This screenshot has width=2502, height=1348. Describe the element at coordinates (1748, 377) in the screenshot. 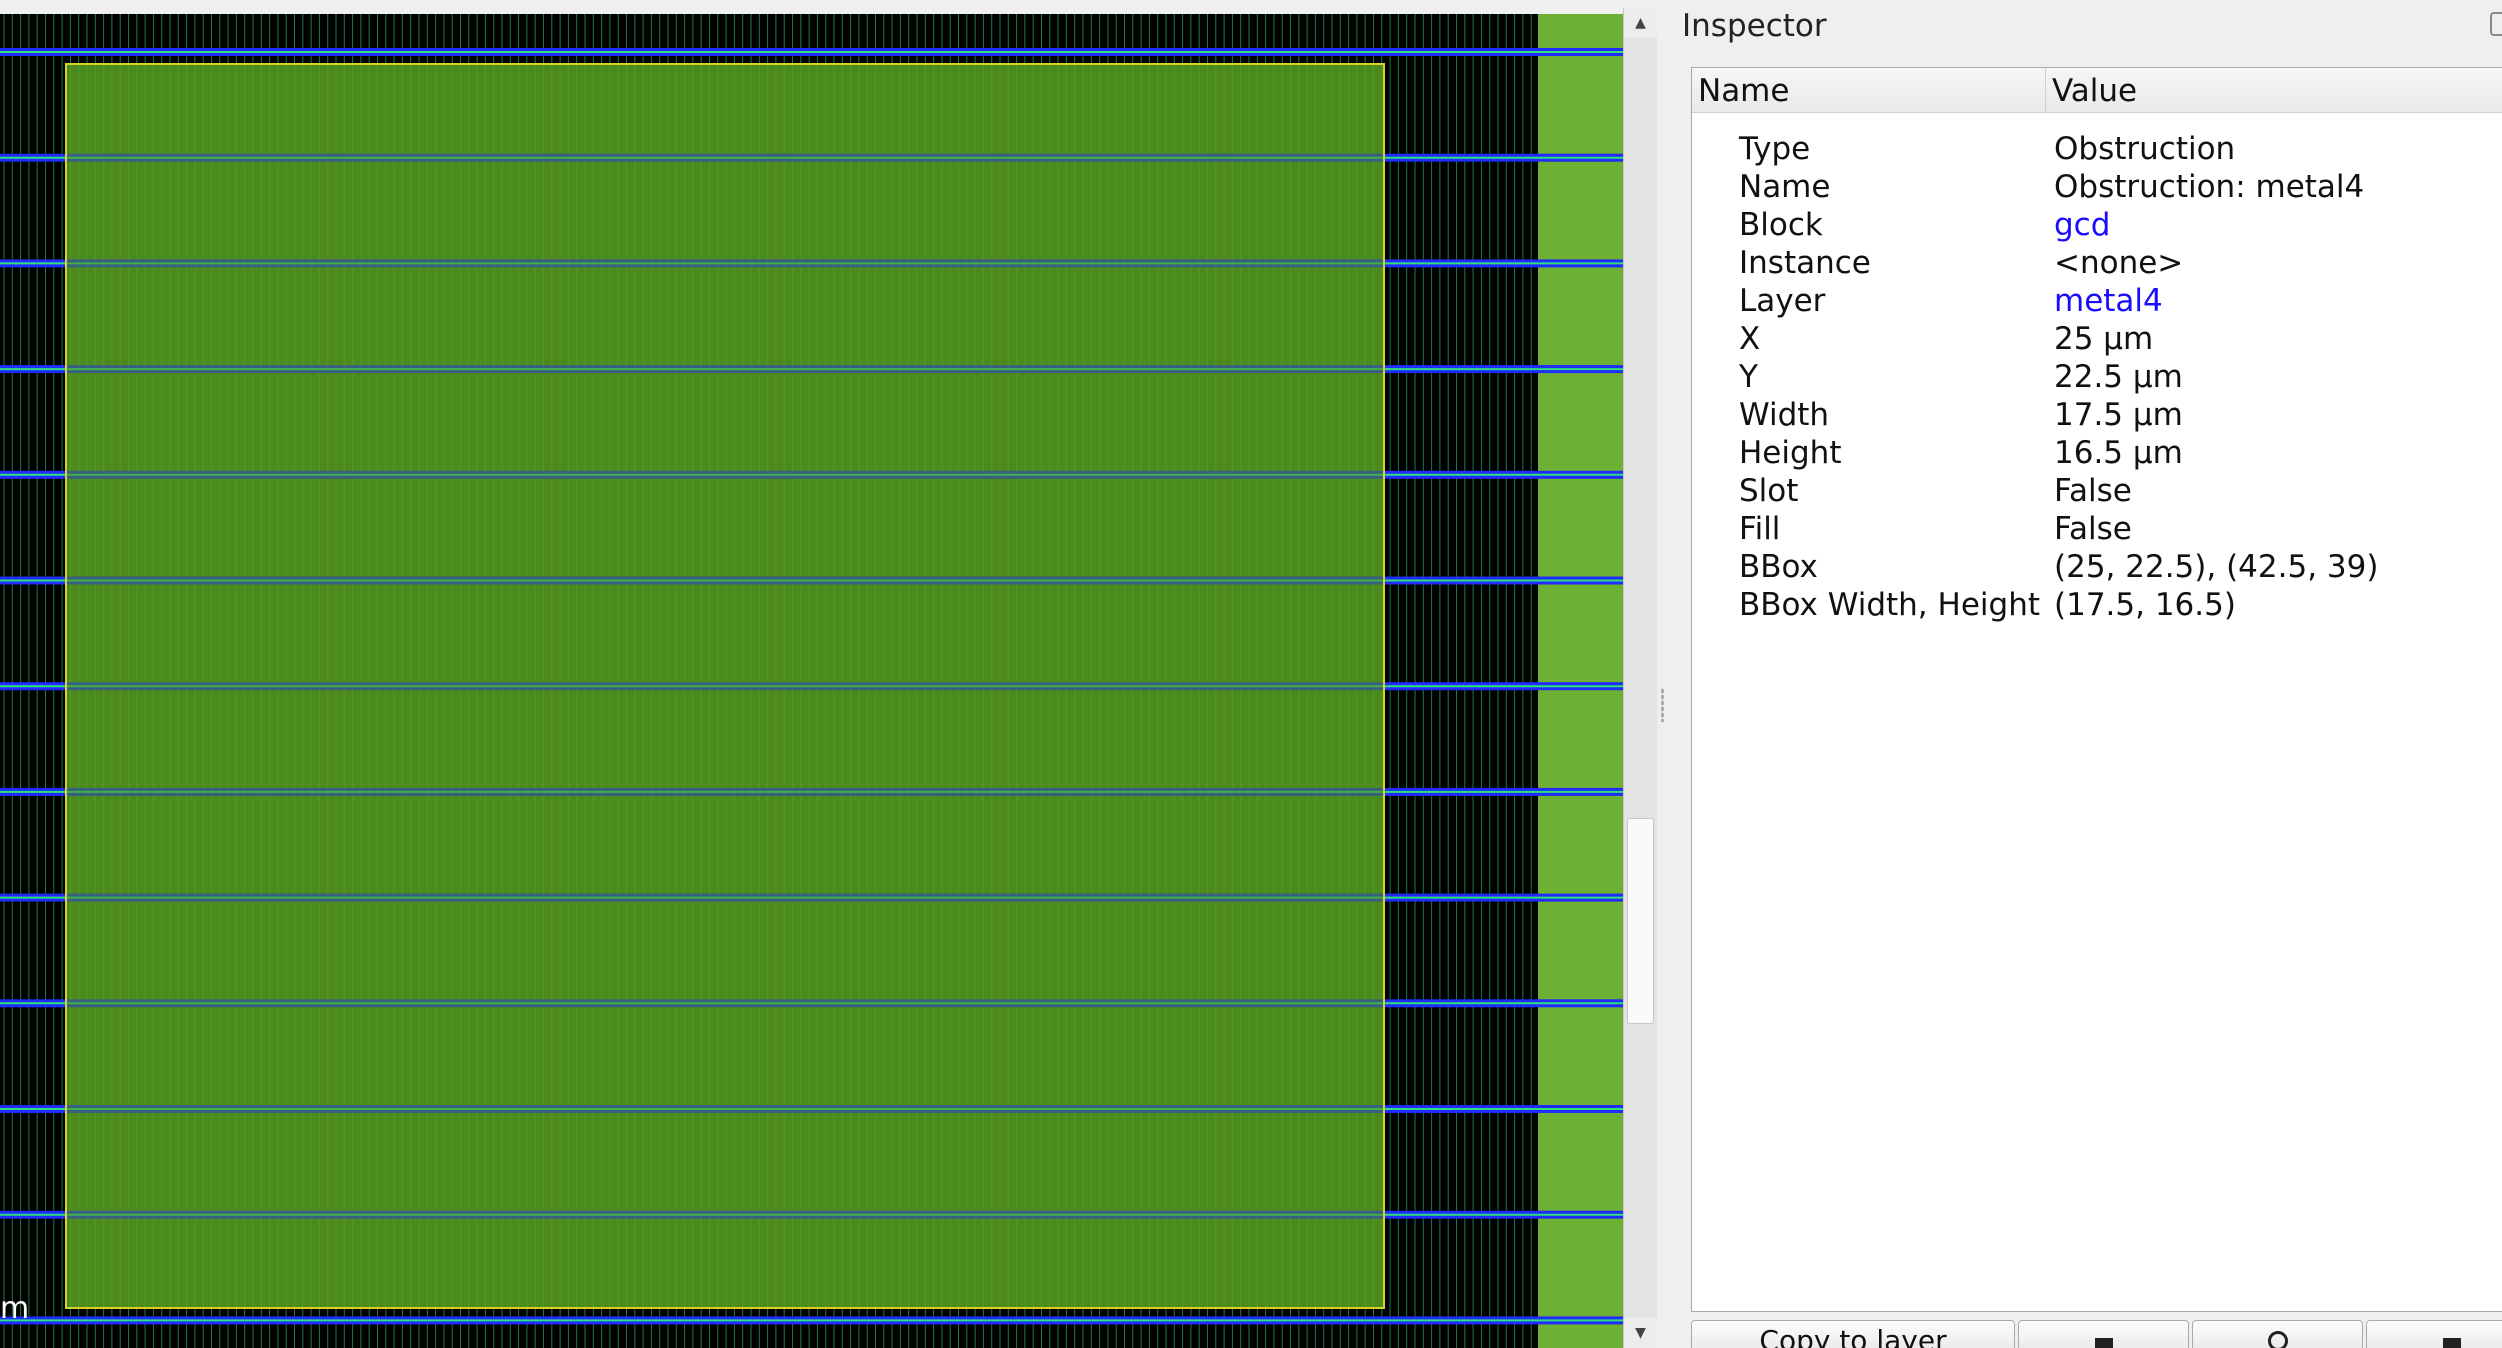

I see `property-name: Y` at that location.